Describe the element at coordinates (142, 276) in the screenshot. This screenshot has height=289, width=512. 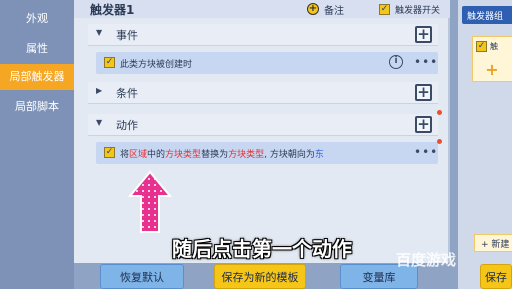
I see `restore-default-button: 恢复默认` at that location.